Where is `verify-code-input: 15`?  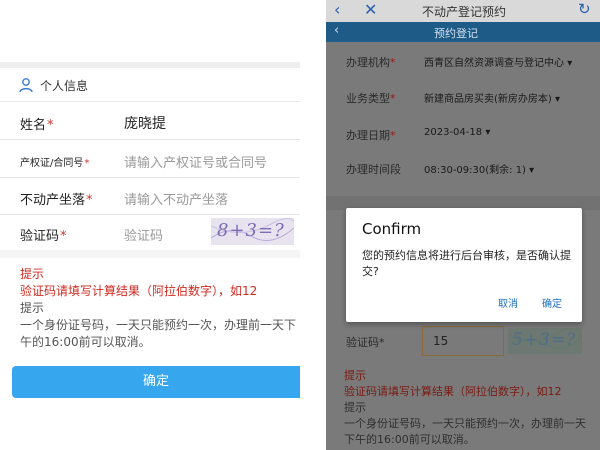 verify-code-input: 15 is located at coordinates (463, 341).